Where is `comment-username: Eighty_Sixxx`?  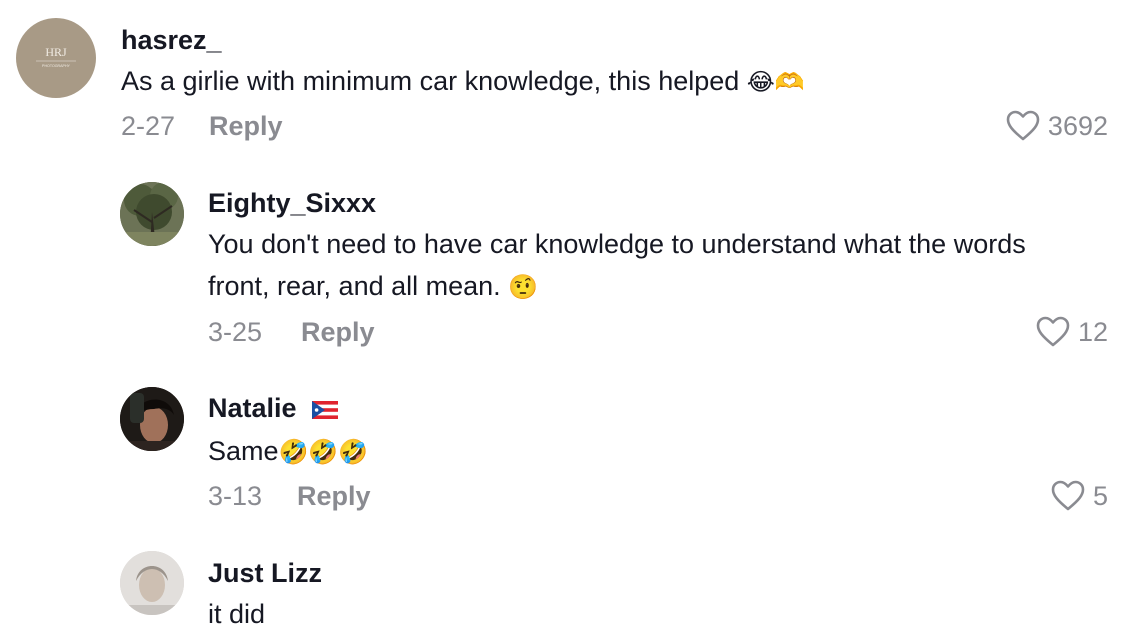
comment-username: Eighty_Sixxx is located at coordinates (292, 203).